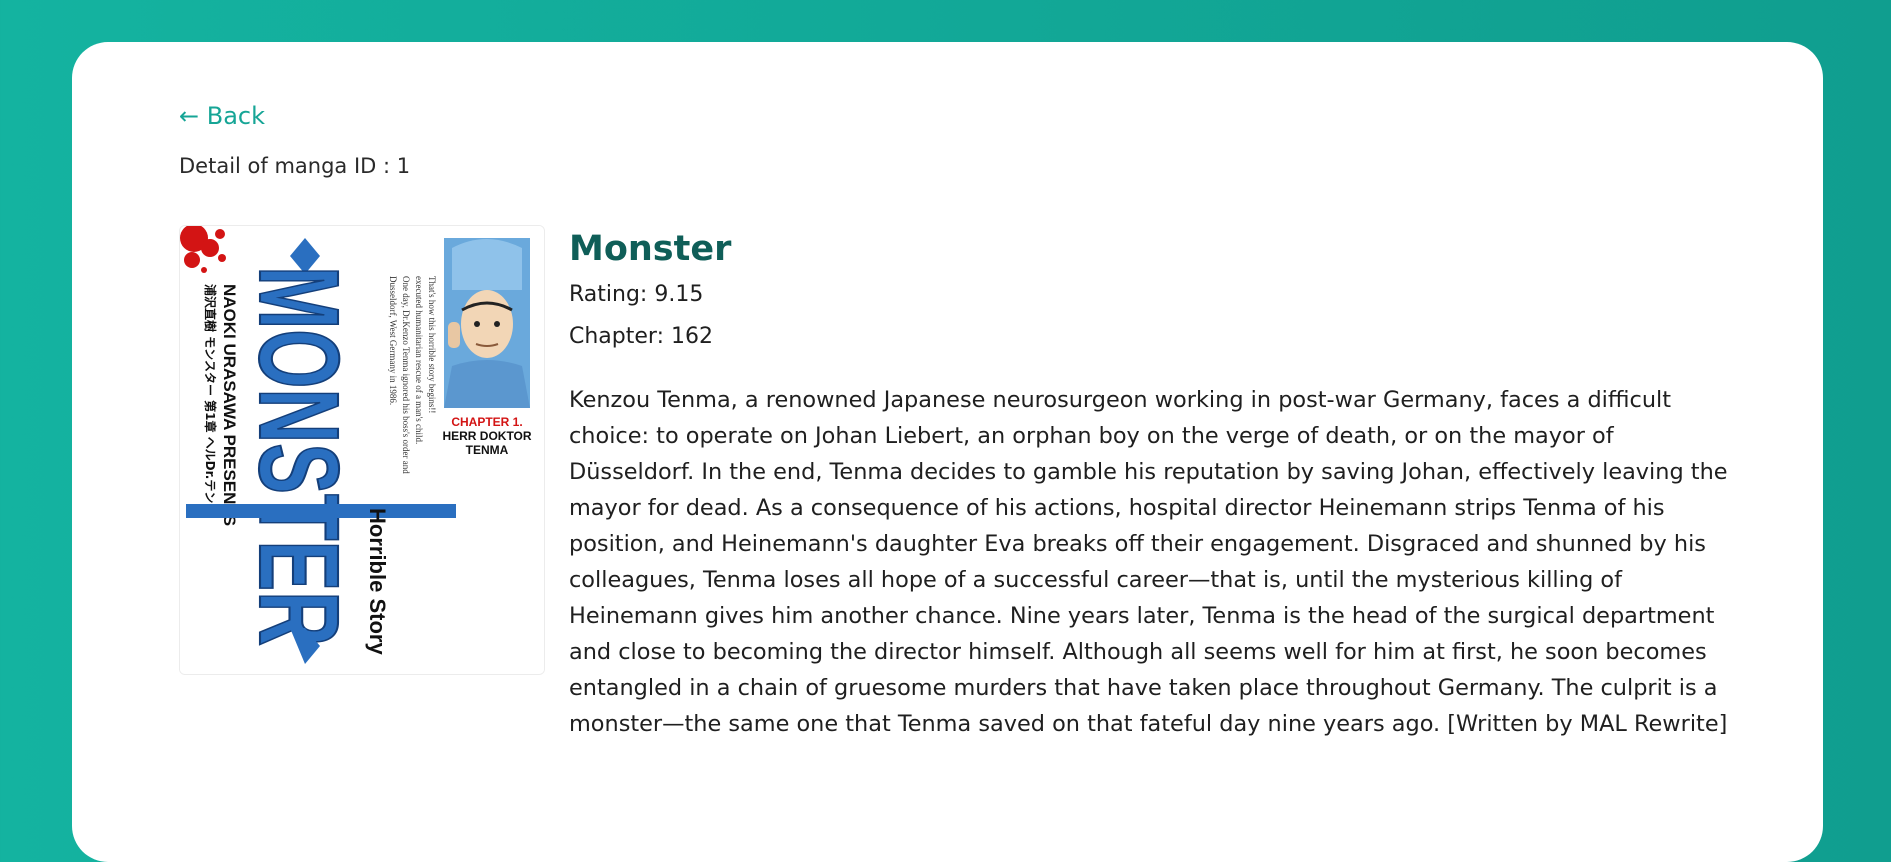 The width and height of the screenshot is (1891, 862). What do you see at coordinates (295, 166) in the screenshot?
I see `detail-id-label: Detail of manga ID : 1` at bounding box center [295, 166].